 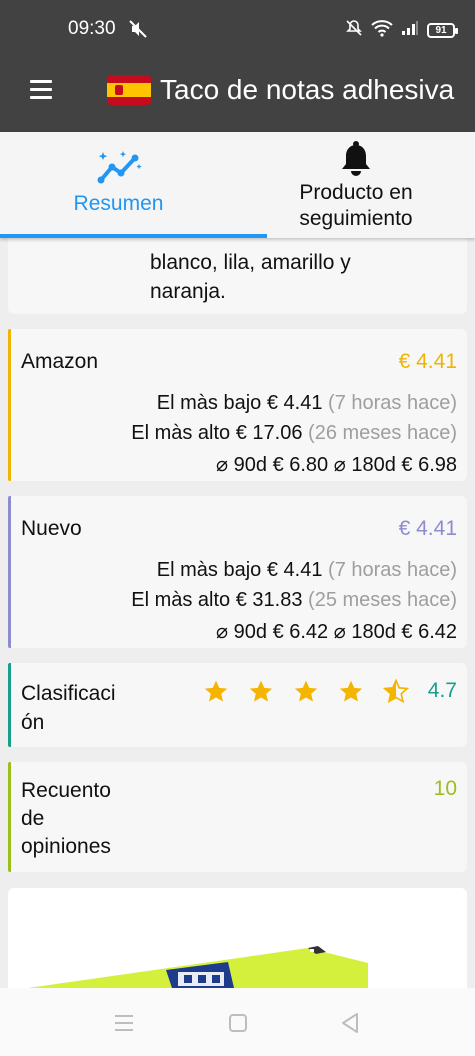 What do you see at coordinates (118, 203) in the screenshot?
I see `tab-label-resumen: Resumen` at bounding box center [118, 203].